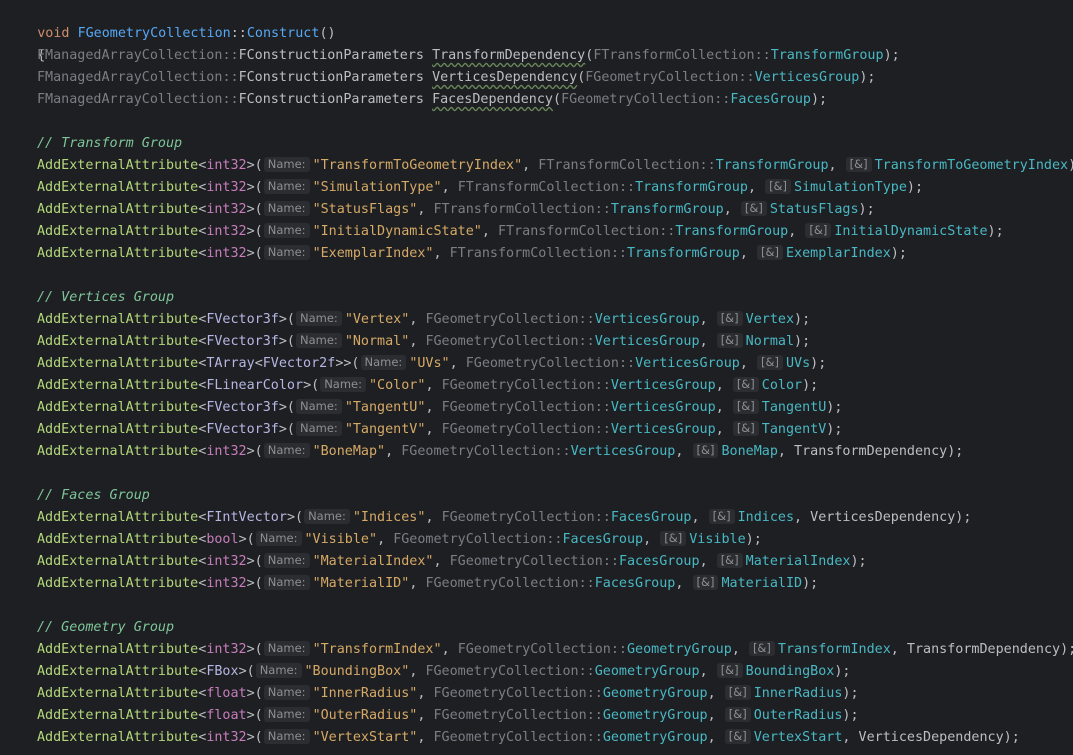  What do you see at coordinates (429, 363) in the screenshot?
I see `attribute-name-string: "UVs"` at bounding box center [429, 363].